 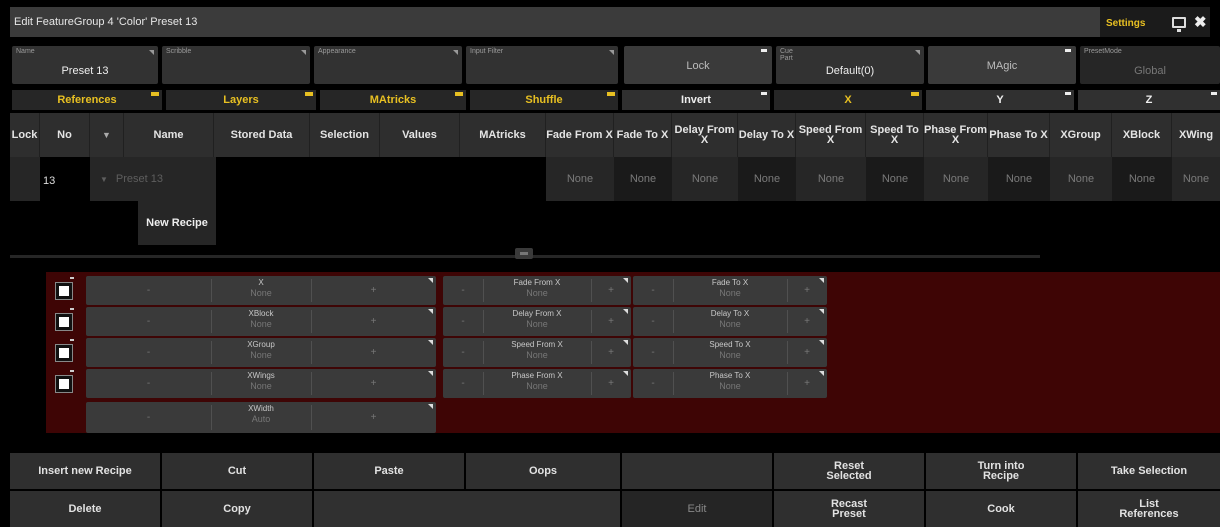 I want to click on close-icon: ✖, so click(x=1200, y=22).